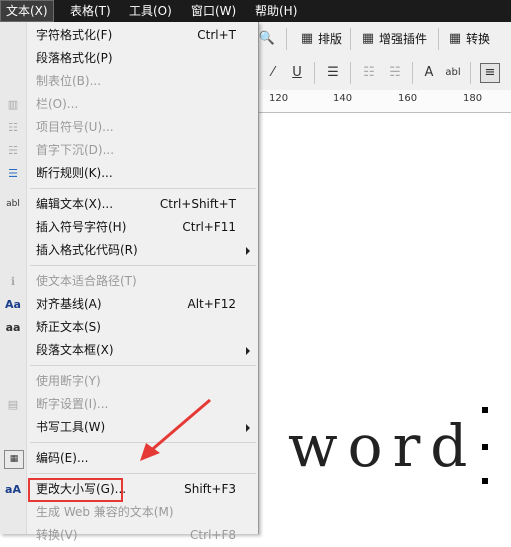 The image size is (511, 547). I want to click on toolbar-row-1: 🔍 ▦ 排版 ▦ 增强插件 ▦ 转换, so click(384, 39).